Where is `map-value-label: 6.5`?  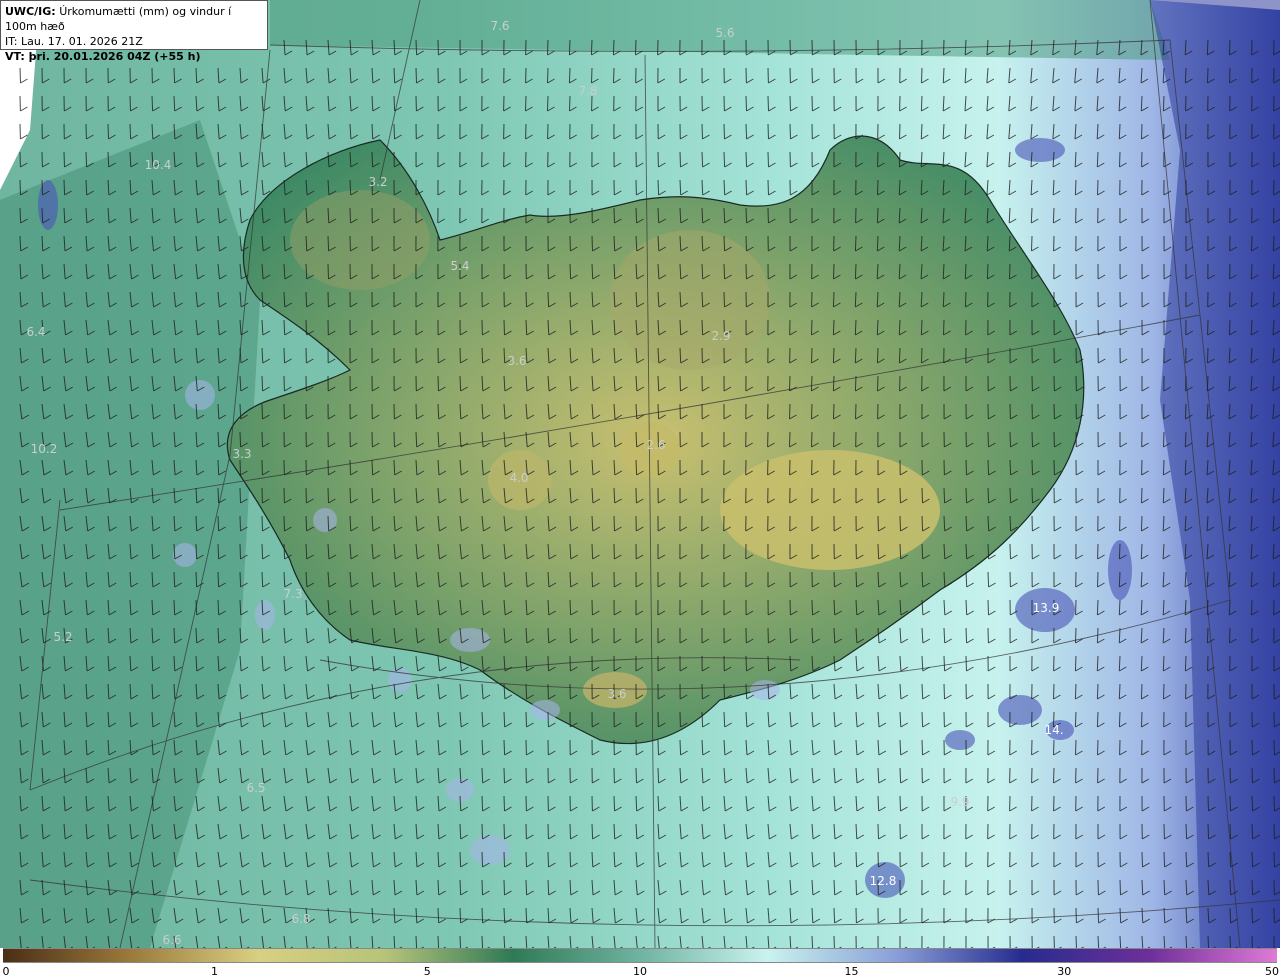 map-value-label: 6.5 is located at coordinates (256, 788).